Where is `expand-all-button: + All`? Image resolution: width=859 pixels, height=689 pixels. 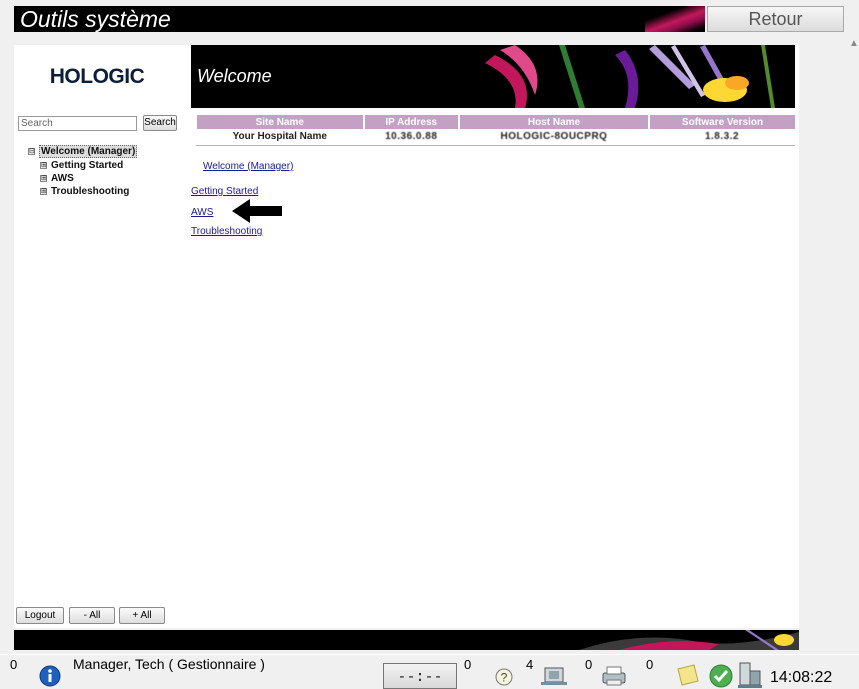 expand-all-button: + All is located at coordinates (142, 615).